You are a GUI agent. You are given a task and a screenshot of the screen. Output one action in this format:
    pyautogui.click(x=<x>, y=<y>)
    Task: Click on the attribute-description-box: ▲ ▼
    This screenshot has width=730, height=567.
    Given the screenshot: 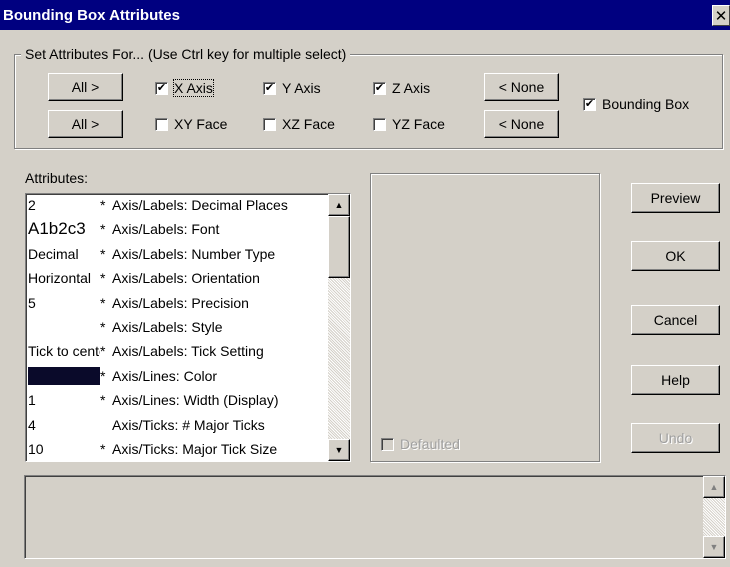 What is the action you would take?
    pyautogui.click(x=375, y=517)
    